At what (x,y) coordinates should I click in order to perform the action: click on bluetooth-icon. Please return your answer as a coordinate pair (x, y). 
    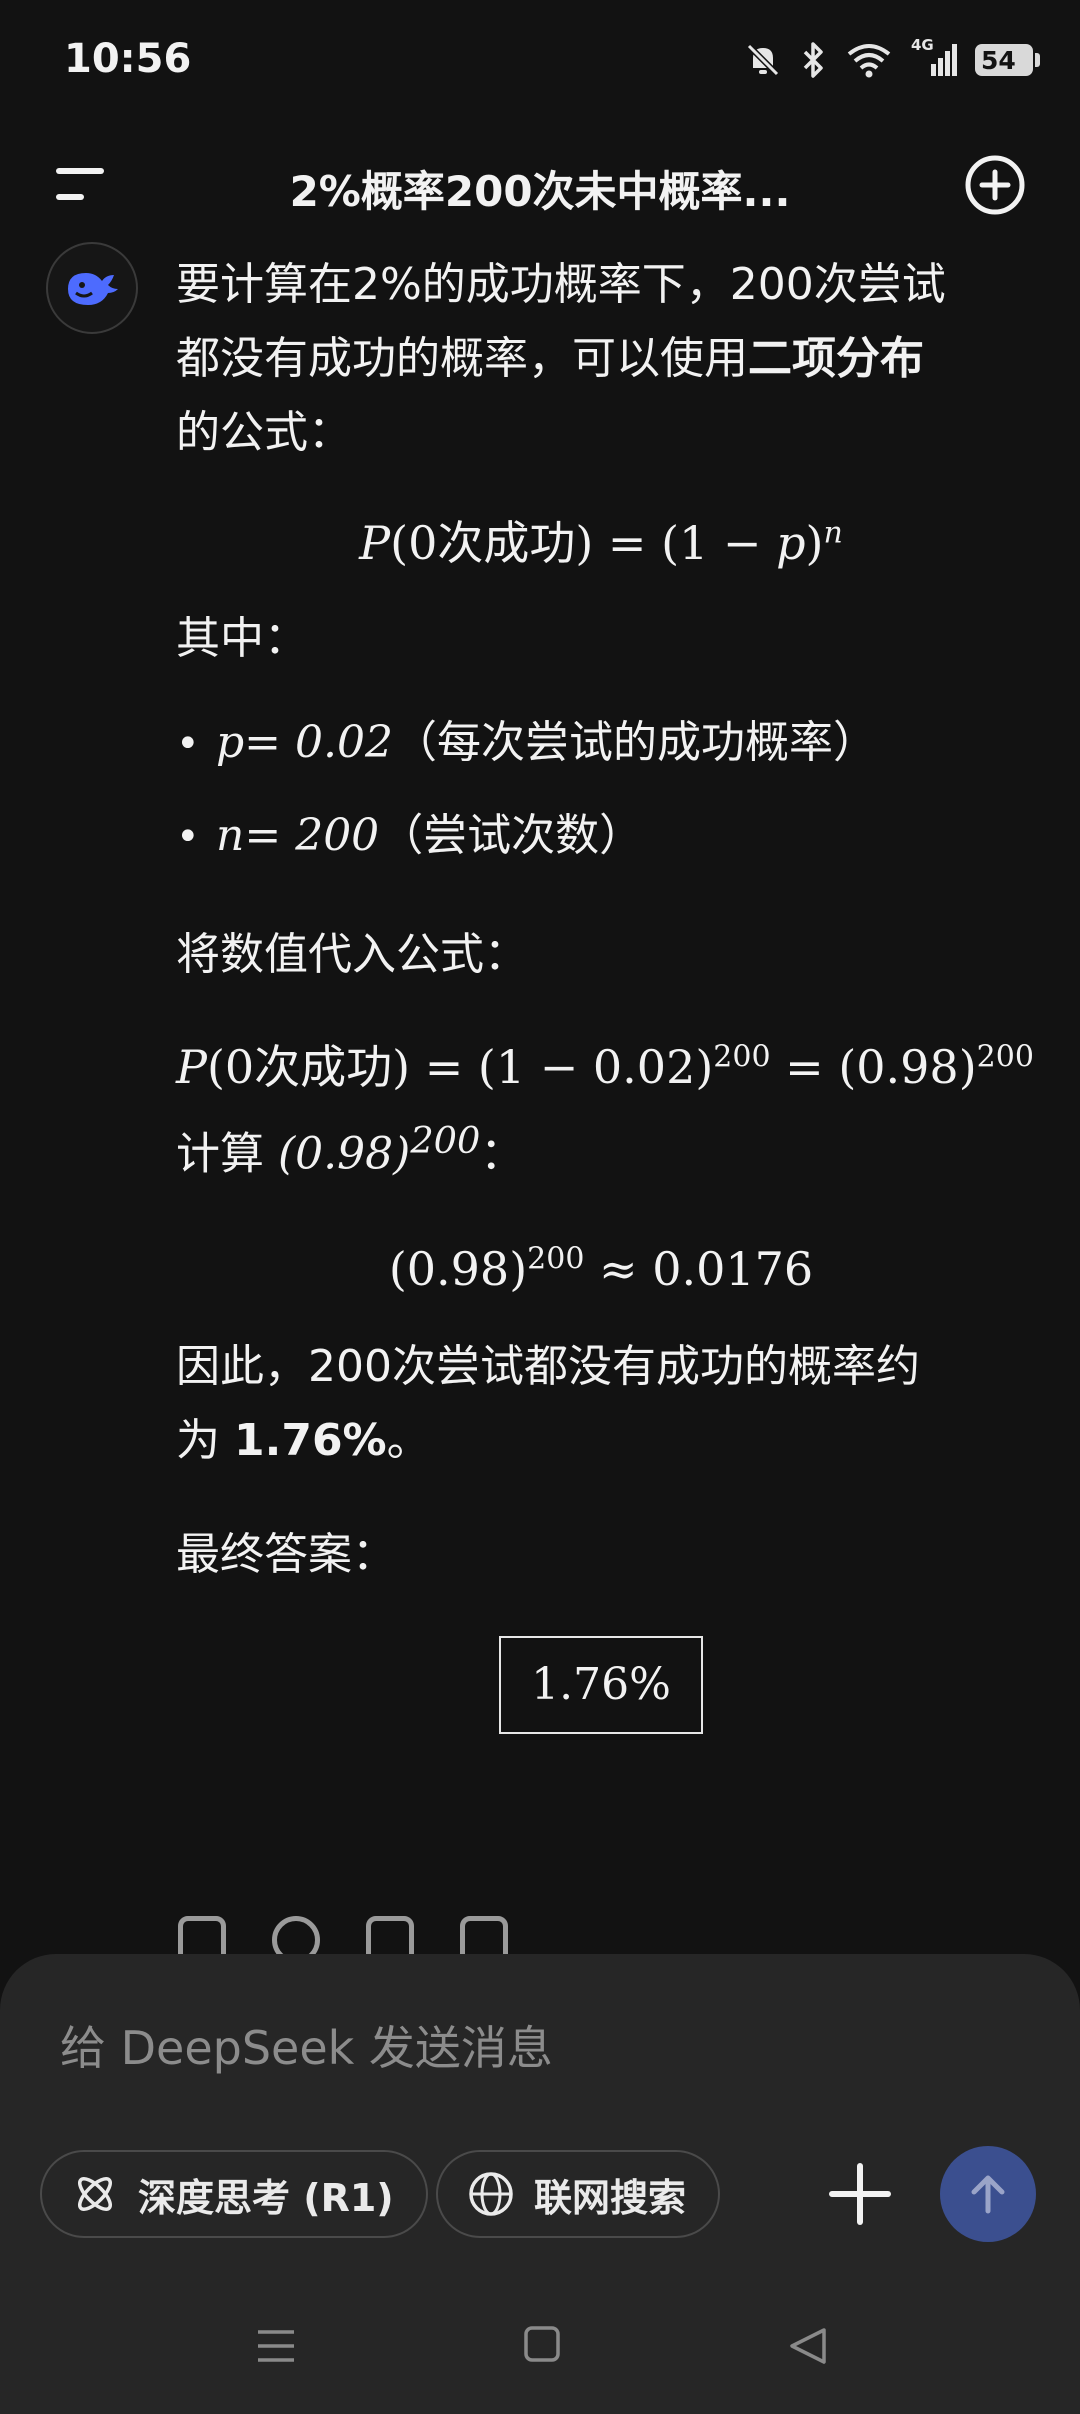
    Looking at the image, I should click on (813, 60).